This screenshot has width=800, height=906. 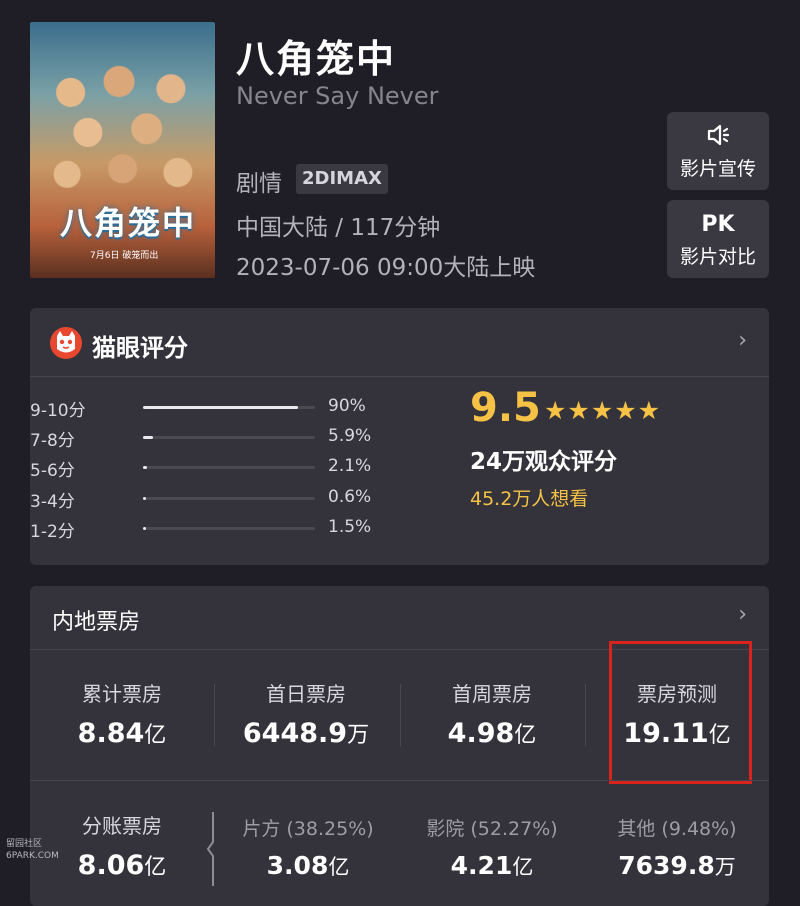 I want to click on stat-distributor-share: 片方 (38.25%) 3.08亿, so click(x=308, y=847).